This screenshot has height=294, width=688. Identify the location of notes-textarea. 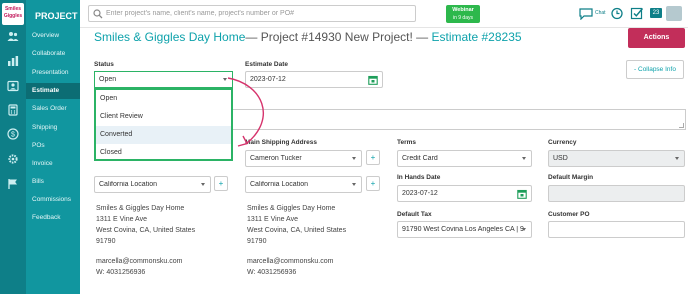
(459, 119).